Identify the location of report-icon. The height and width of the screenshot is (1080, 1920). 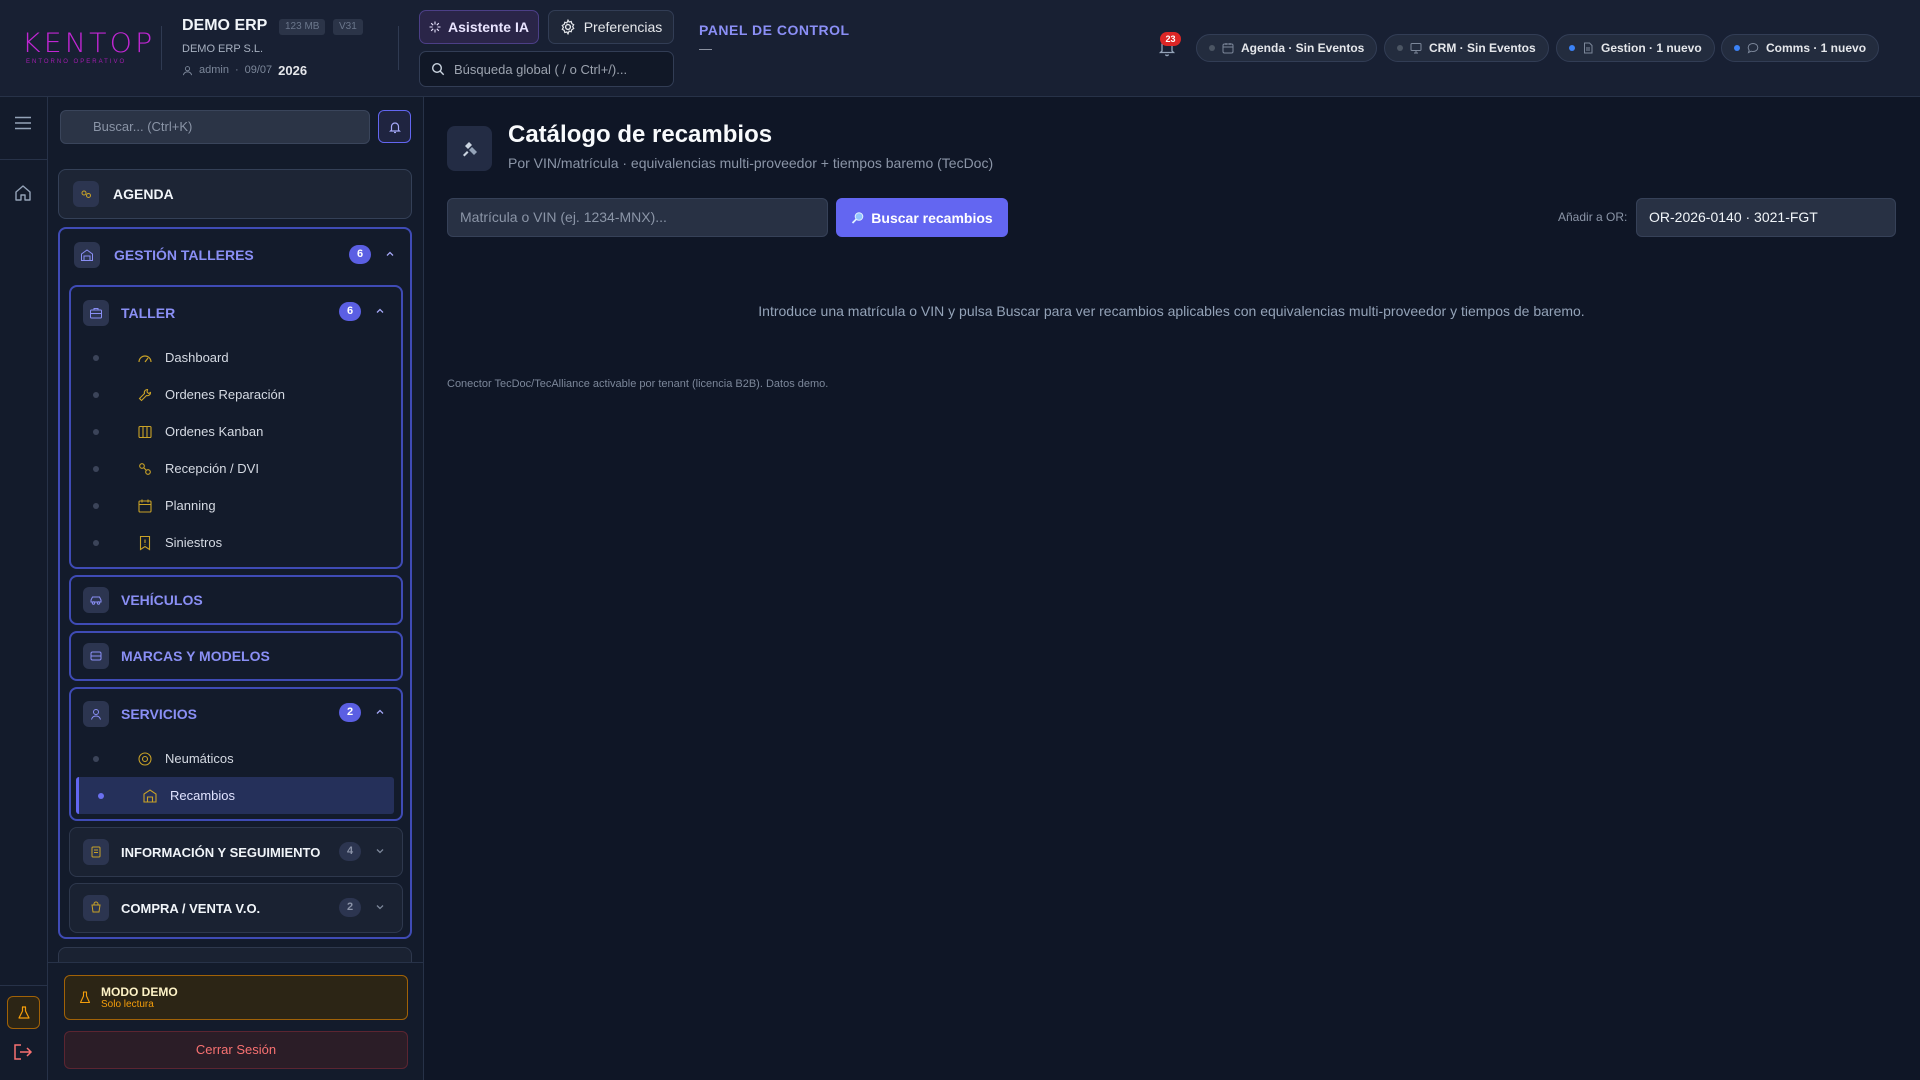
(96, 852).